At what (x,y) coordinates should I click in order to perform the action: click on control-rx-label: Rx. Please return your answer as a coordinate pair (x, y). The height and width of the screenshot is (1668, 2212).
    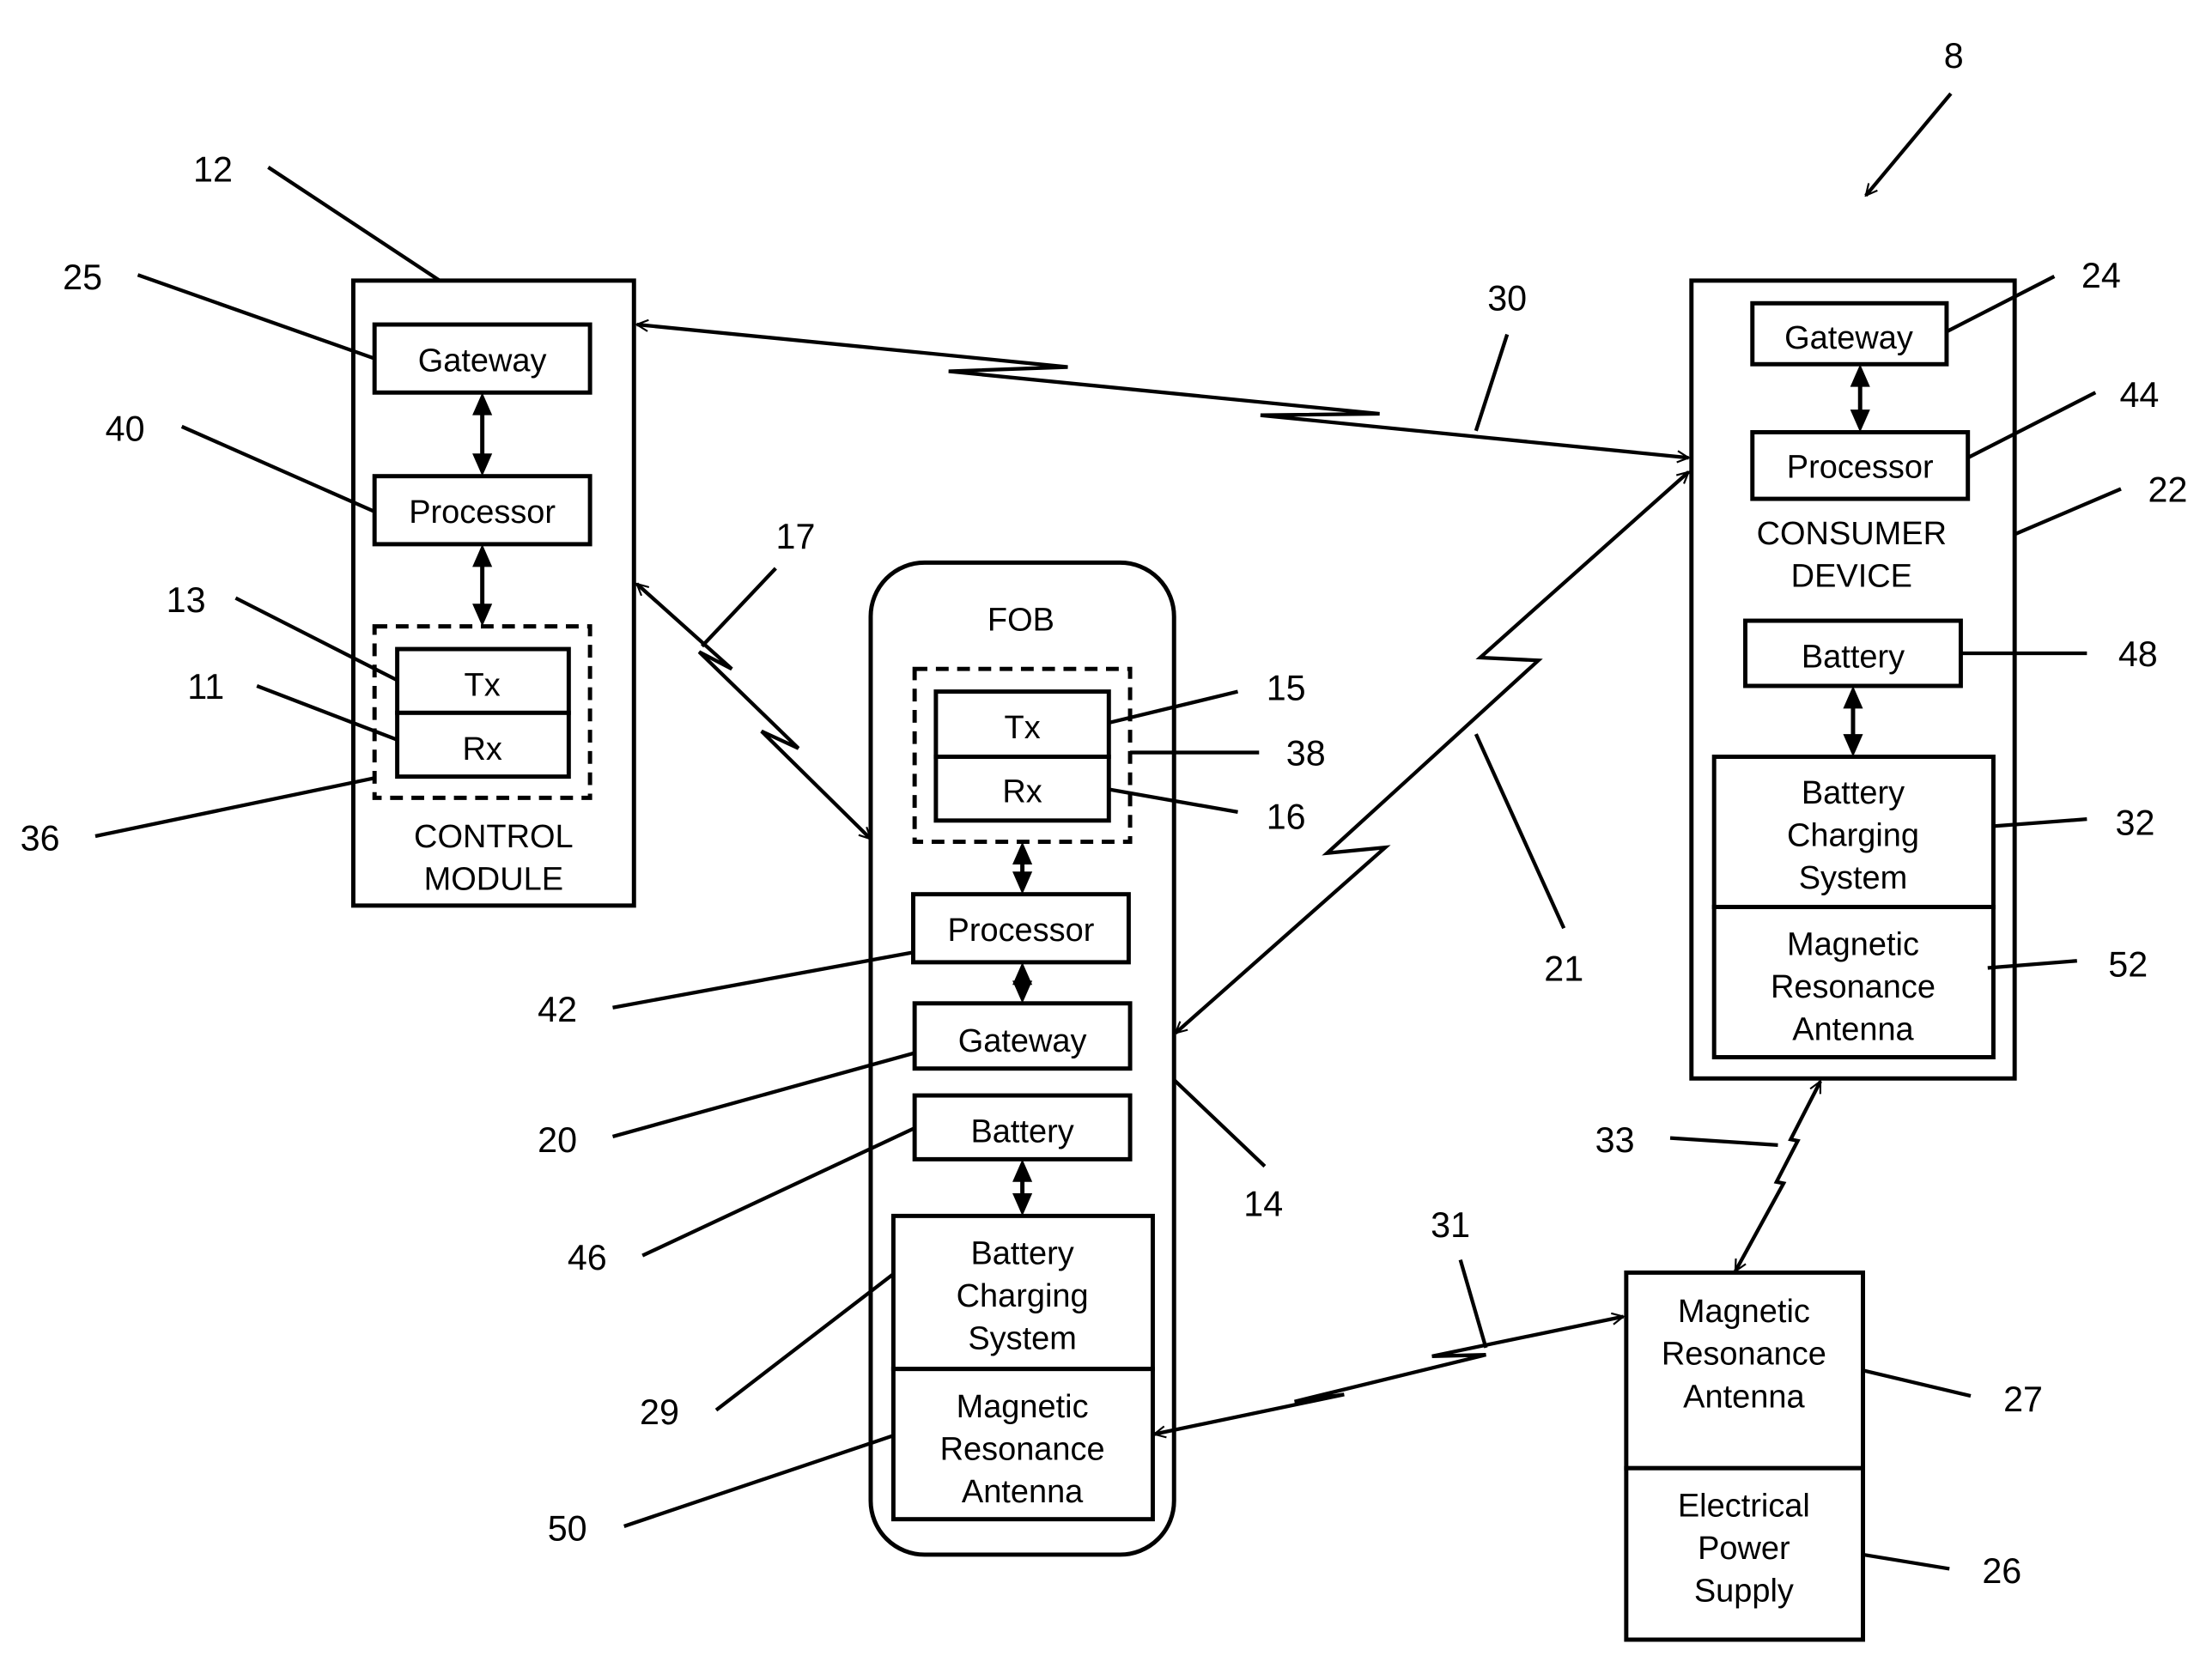
    Looking at the image, I should click on (482, 749).